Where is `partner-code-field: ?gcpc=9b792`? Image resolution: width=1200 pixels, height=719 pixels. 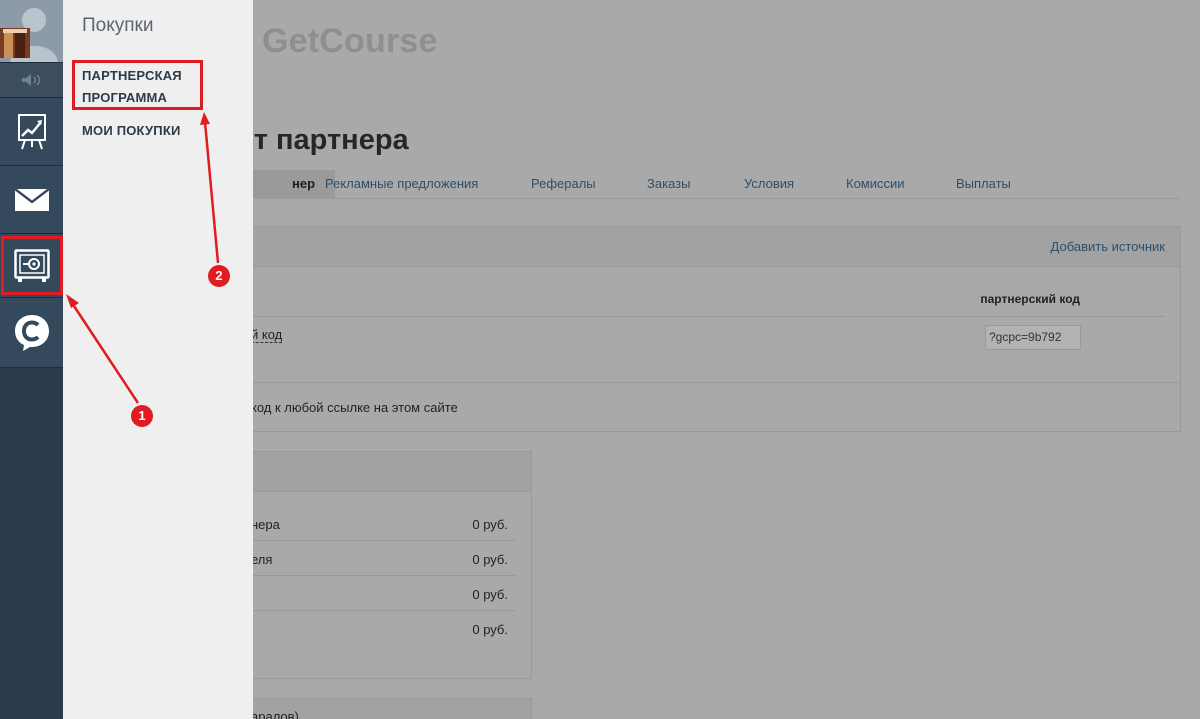
partner-code-field: ?gcpc=9b792 is located at coordinates (1033, 337).